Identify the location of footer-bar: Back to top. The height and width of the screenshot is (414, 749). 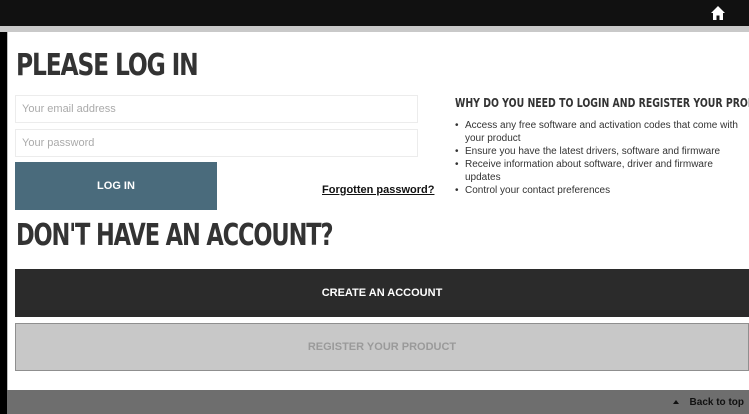
(378, 402).